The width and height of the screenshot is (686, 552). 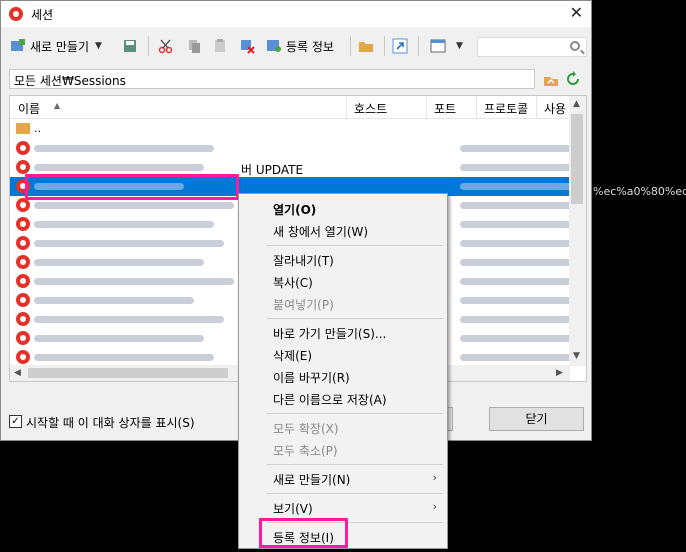 What do you see at coordinates (17, 373) in the screenshot?
I see `scroll-left-icon: ◀` at bounding box center [17, 373].